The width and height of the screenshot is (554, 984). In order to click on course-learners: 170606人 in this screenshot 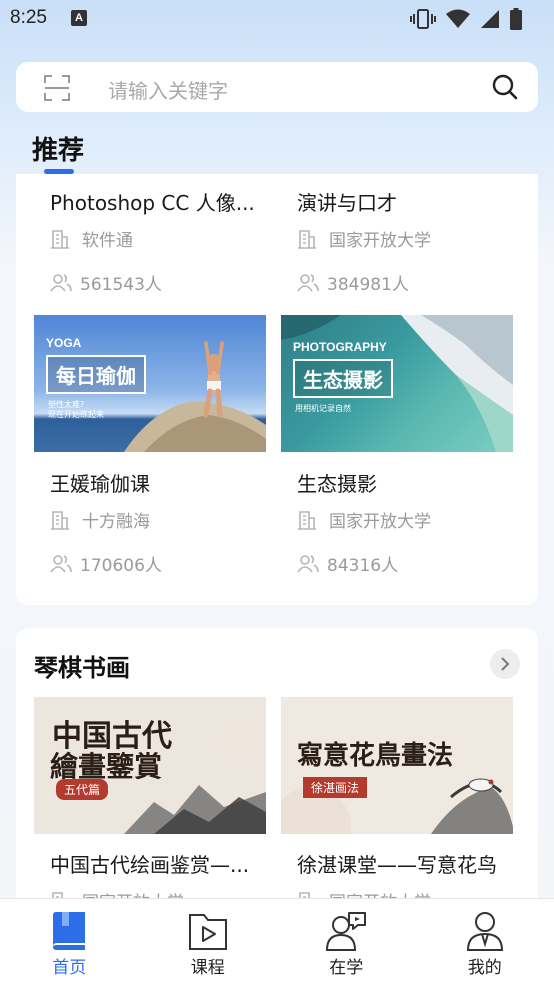, I will do `click(106, 563)`.